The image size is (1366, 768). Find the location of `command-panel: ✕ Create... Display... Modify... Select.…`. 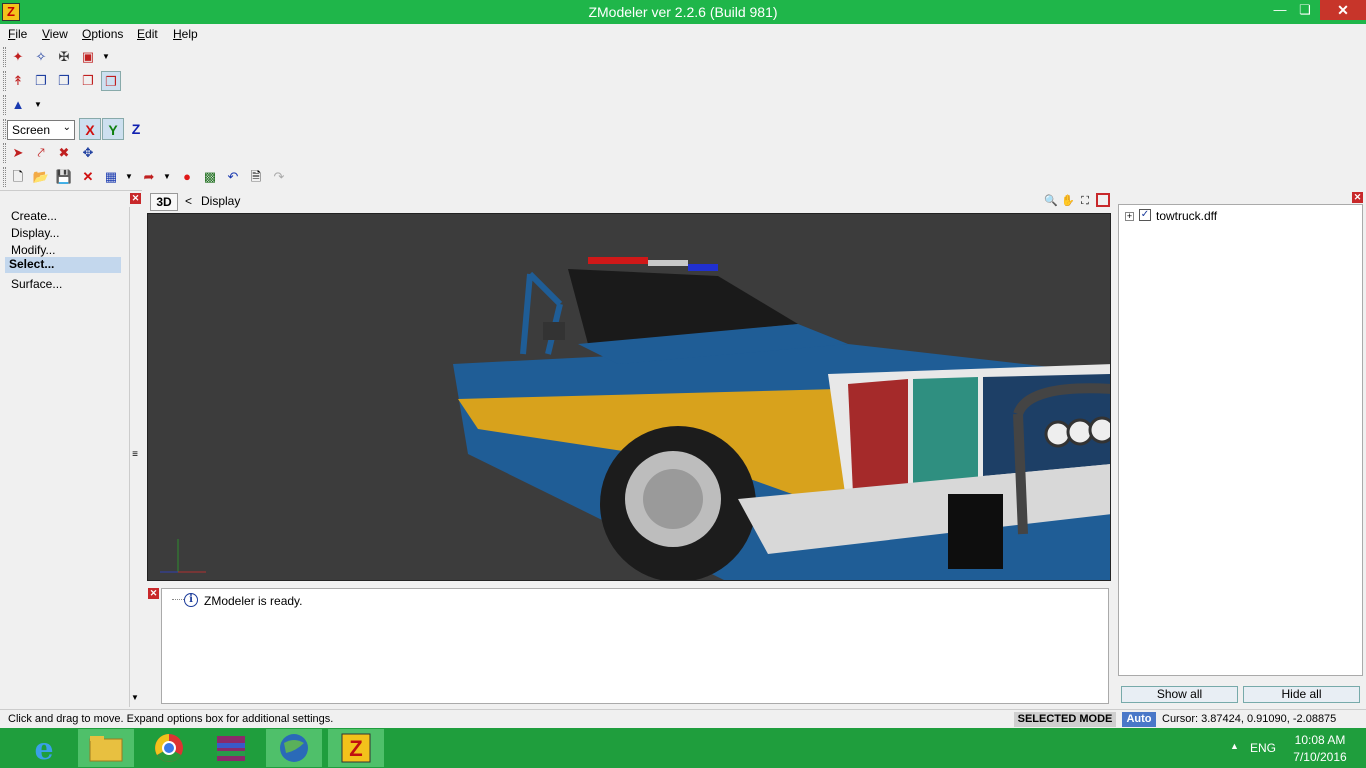

command-panel: ✕ Create... Display... Modify... Select.… is located at coordinates (71, 448).